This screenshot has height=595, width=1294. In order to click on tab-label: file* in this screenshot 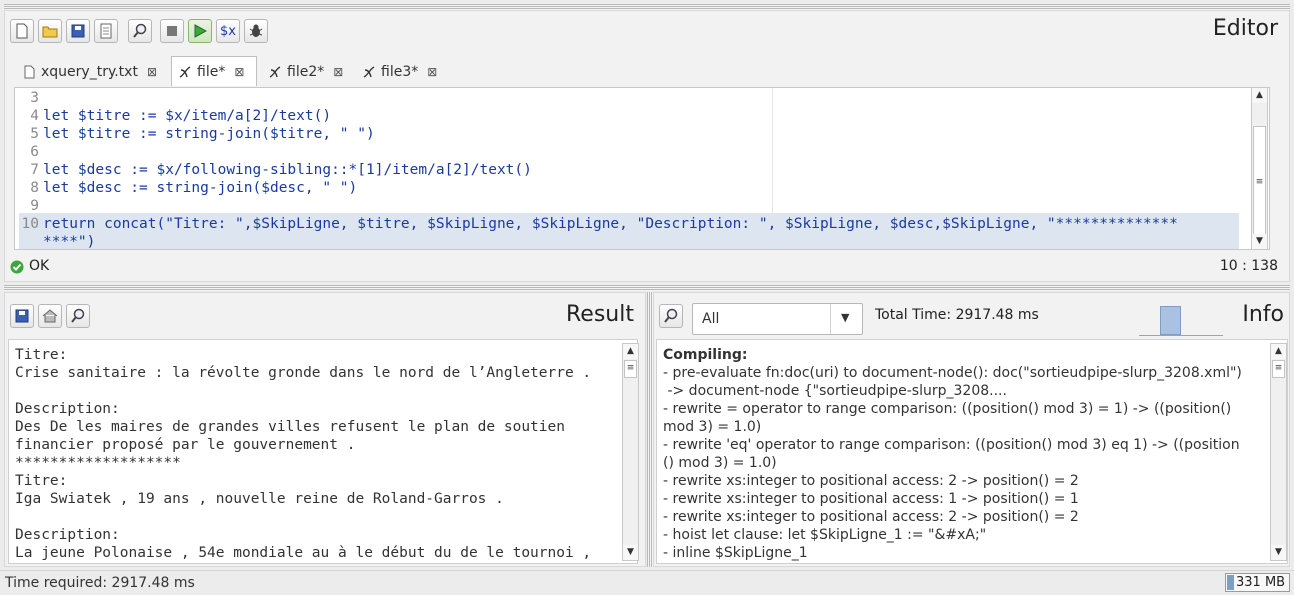, I will do `click(211, 71)`.